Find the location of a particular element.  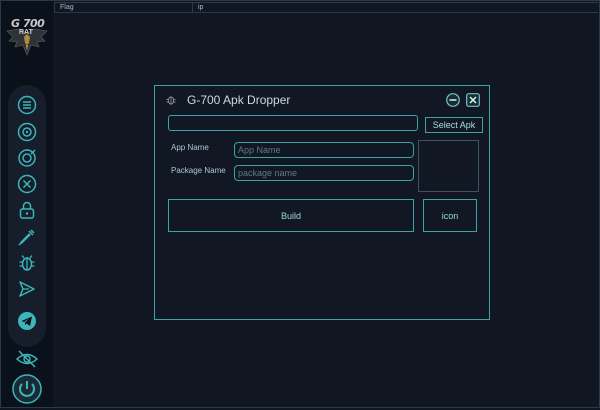

column-header-flag: Flag is located at coordinates (123, 7).